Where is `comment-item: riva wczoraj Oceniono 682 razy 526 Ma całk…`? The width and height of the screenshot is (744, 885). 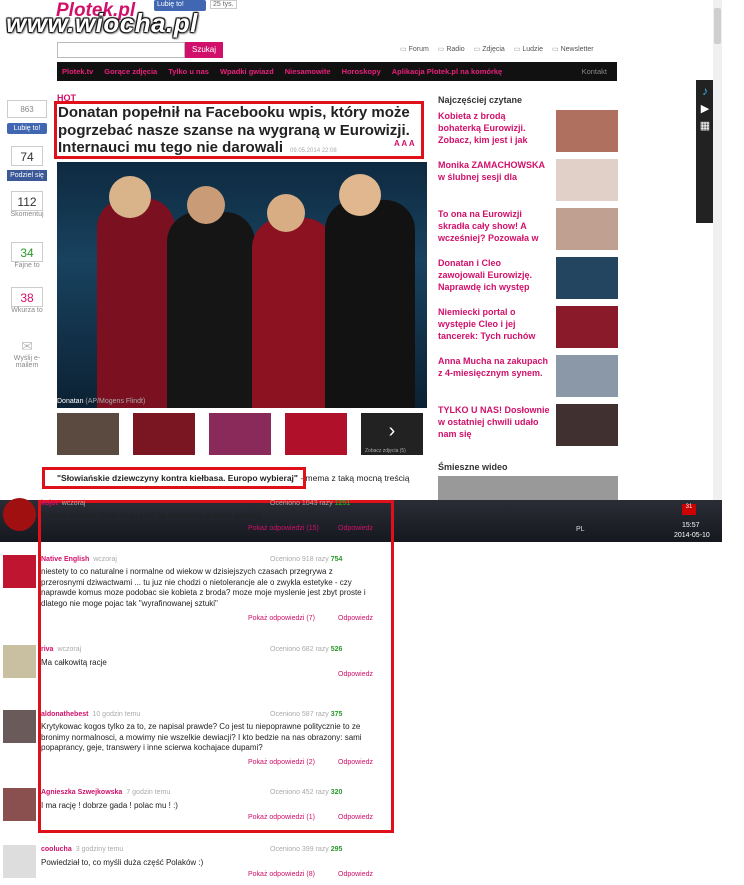
comment-item: riva wczoraj Oceniono 682 razy 526 Ma całk… is located at coordinates (190, 667).